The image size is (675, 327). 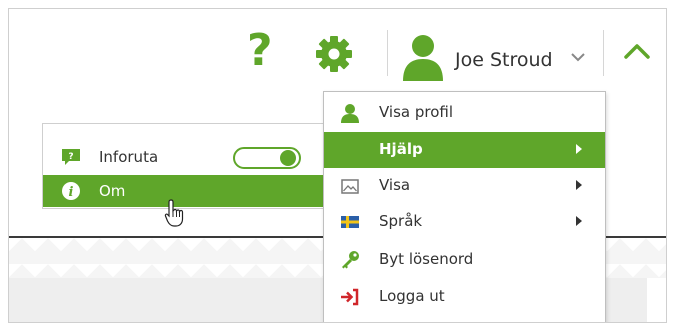 I want to click on info-panel-icon: ?, so click(x=71, y=157).